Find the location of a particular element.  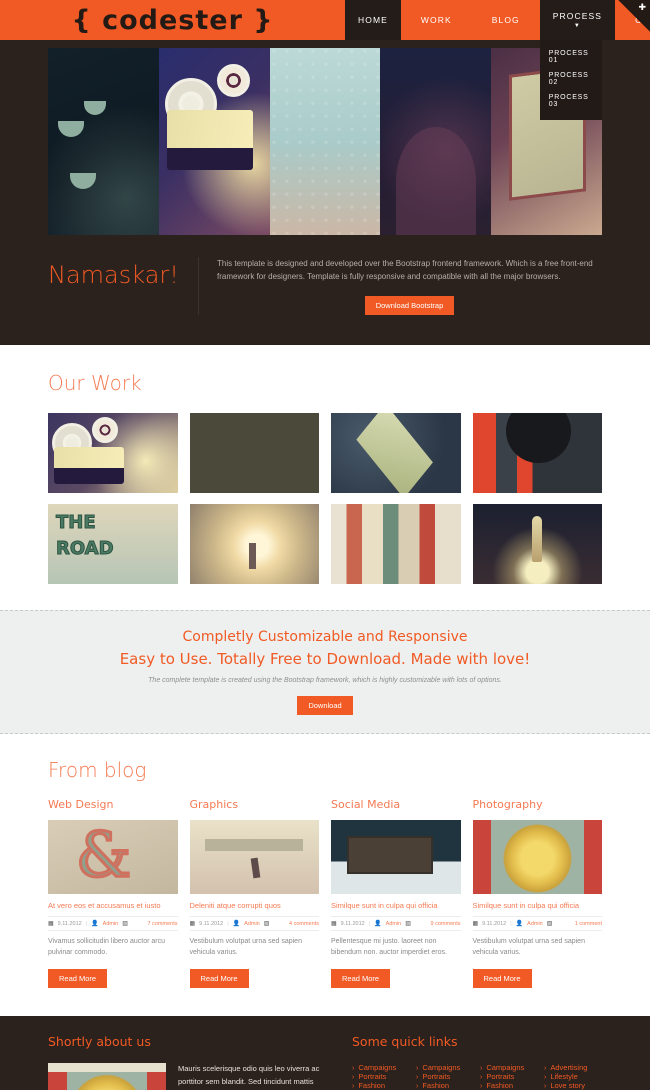

callout-line-1: Completly Customizable and Responsive is located at coordinates (325, 637).